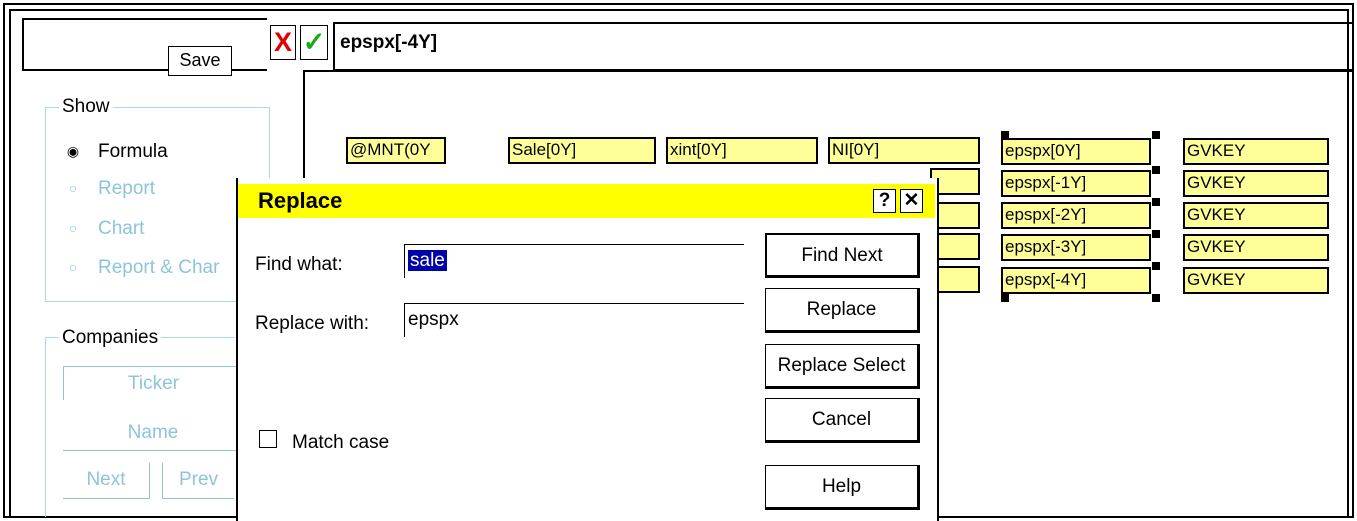  What do you see at coordinates (153, 434) in the screenshot?
I see `name-field: Name` at bounding box center [153, 434].